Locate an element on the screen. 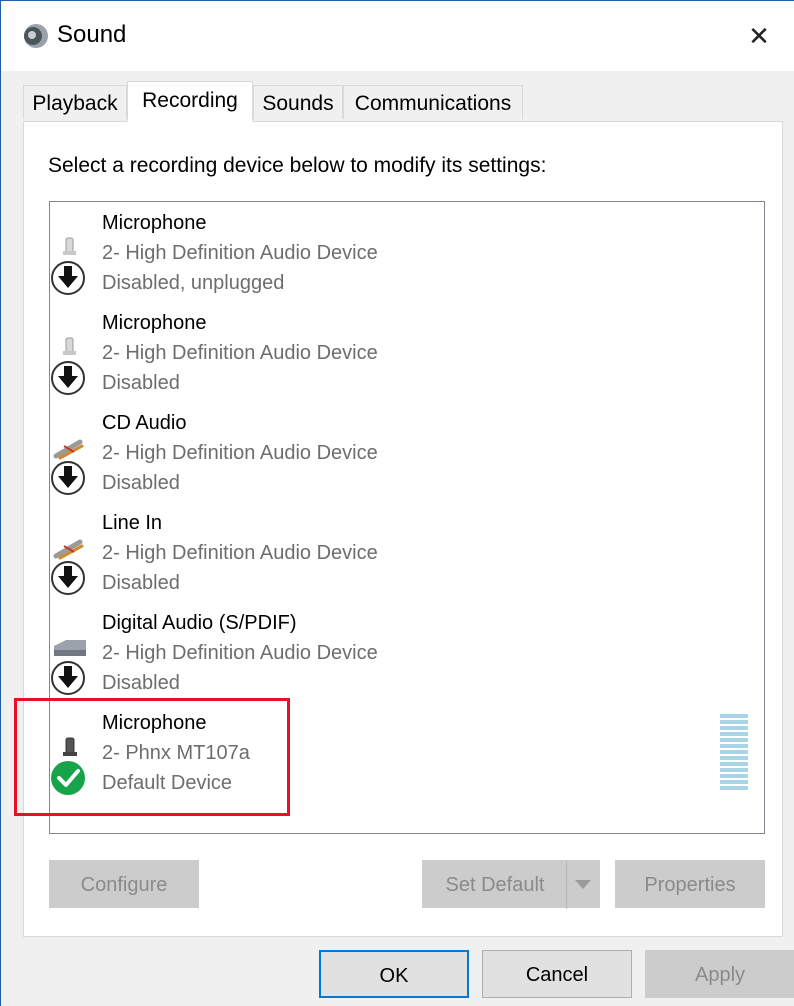  highlight-box is located at coordinates (152, 757).